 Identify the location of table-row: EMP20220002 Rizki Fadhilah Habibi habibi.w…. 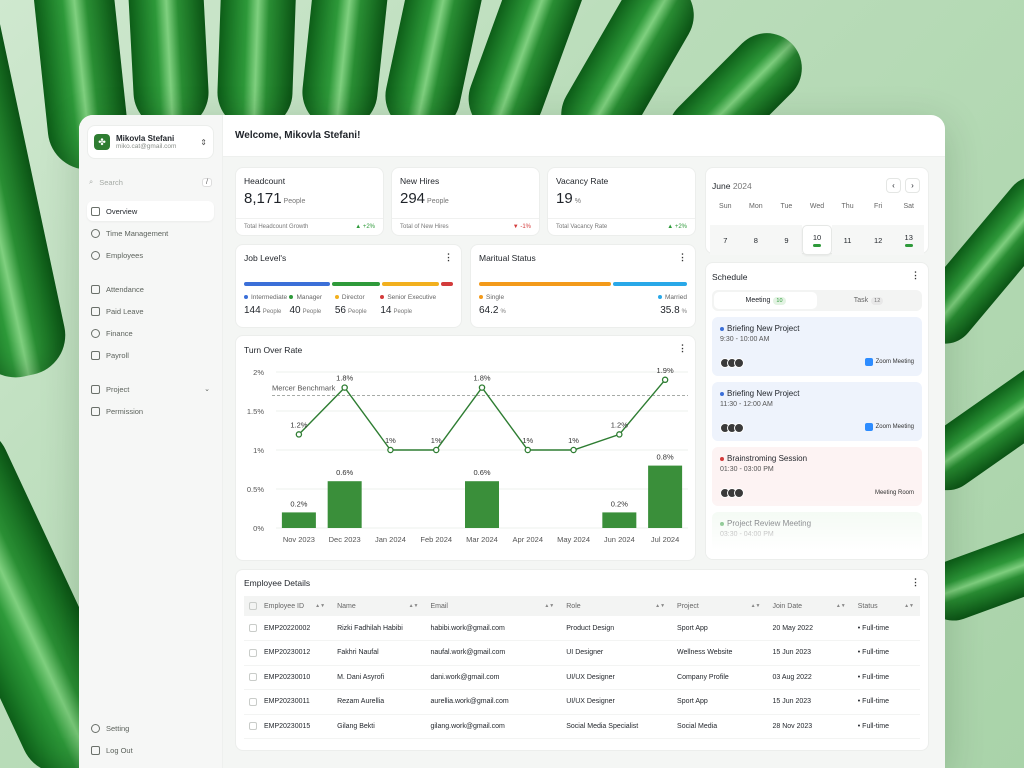
(582, 628).